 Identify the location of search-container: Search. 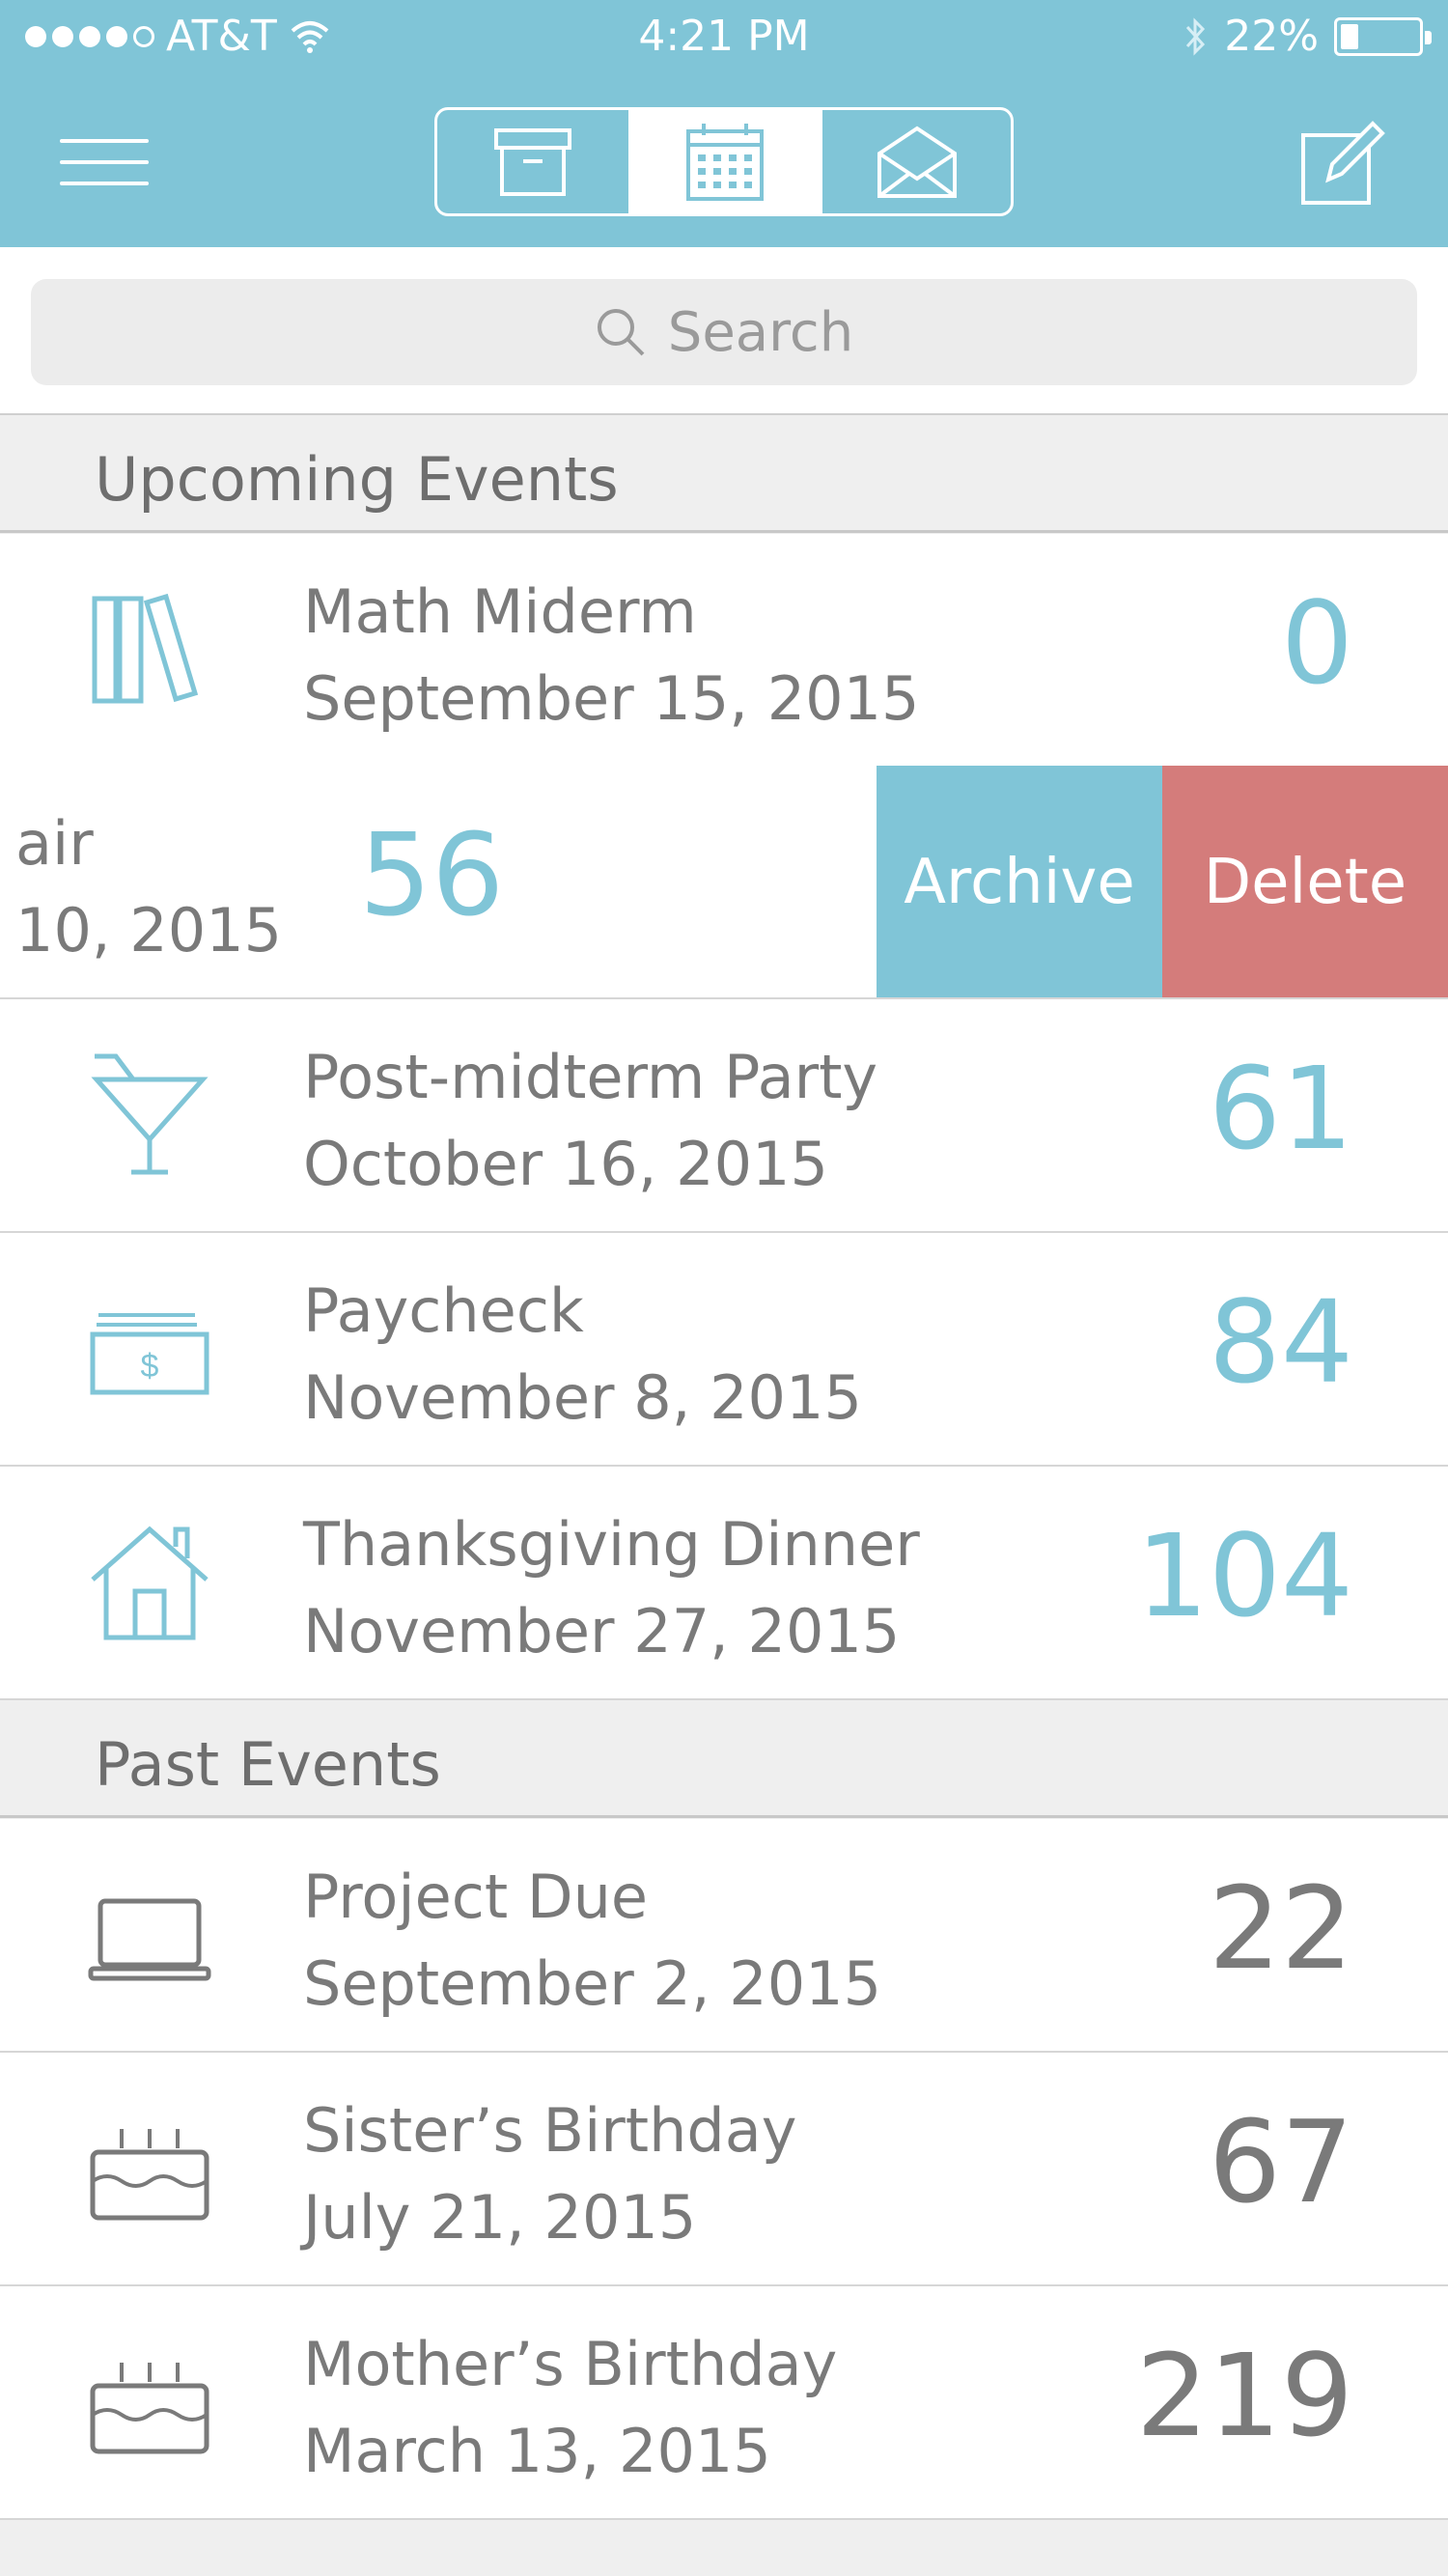
(724, 331).